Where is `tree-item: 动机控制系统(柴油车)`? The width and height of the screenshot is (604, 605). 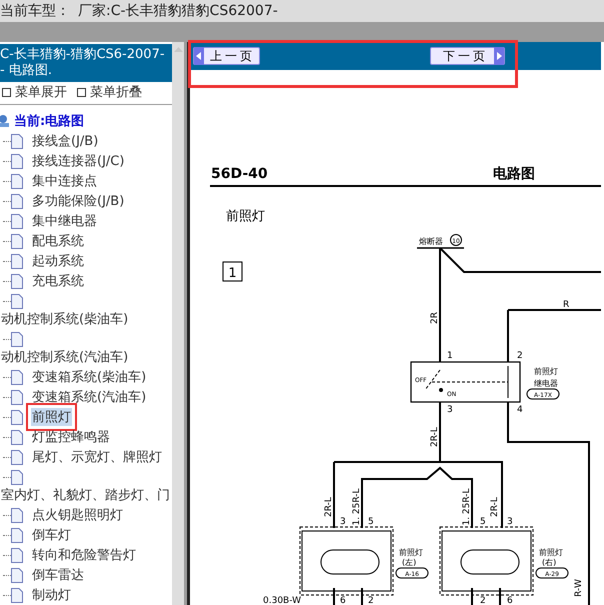
tree-item: 动机控制系统(柴油车) is located at coordinates (65, 320).